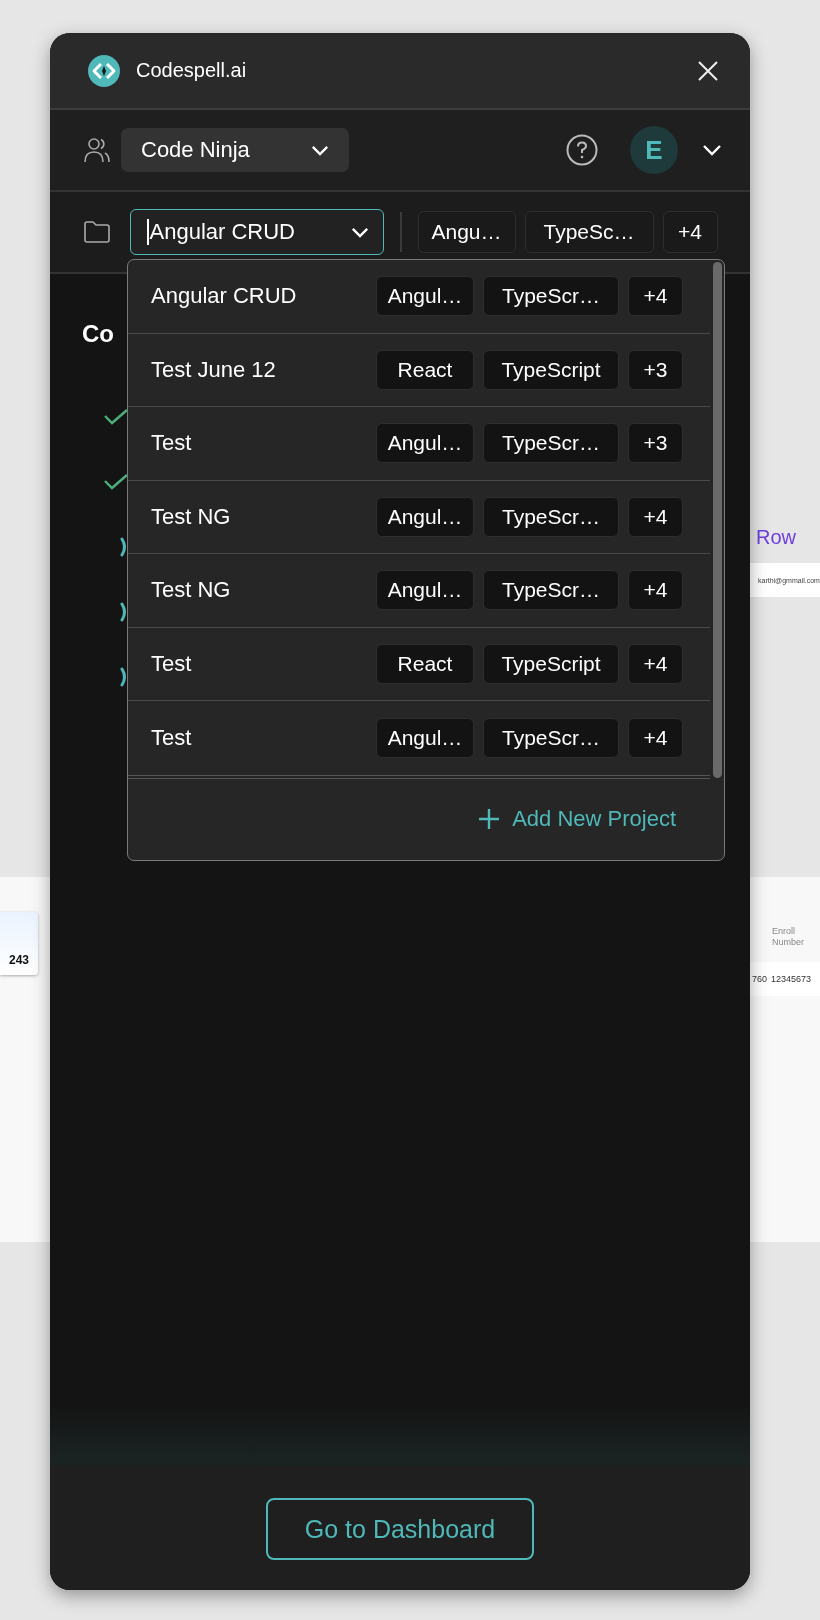 The width and height of the screenshot is (820, 1620). What do you see at coordinates (214, 369) in the screenshot?
I see `project-name: Test June 12` at bounding box center [214, 369].